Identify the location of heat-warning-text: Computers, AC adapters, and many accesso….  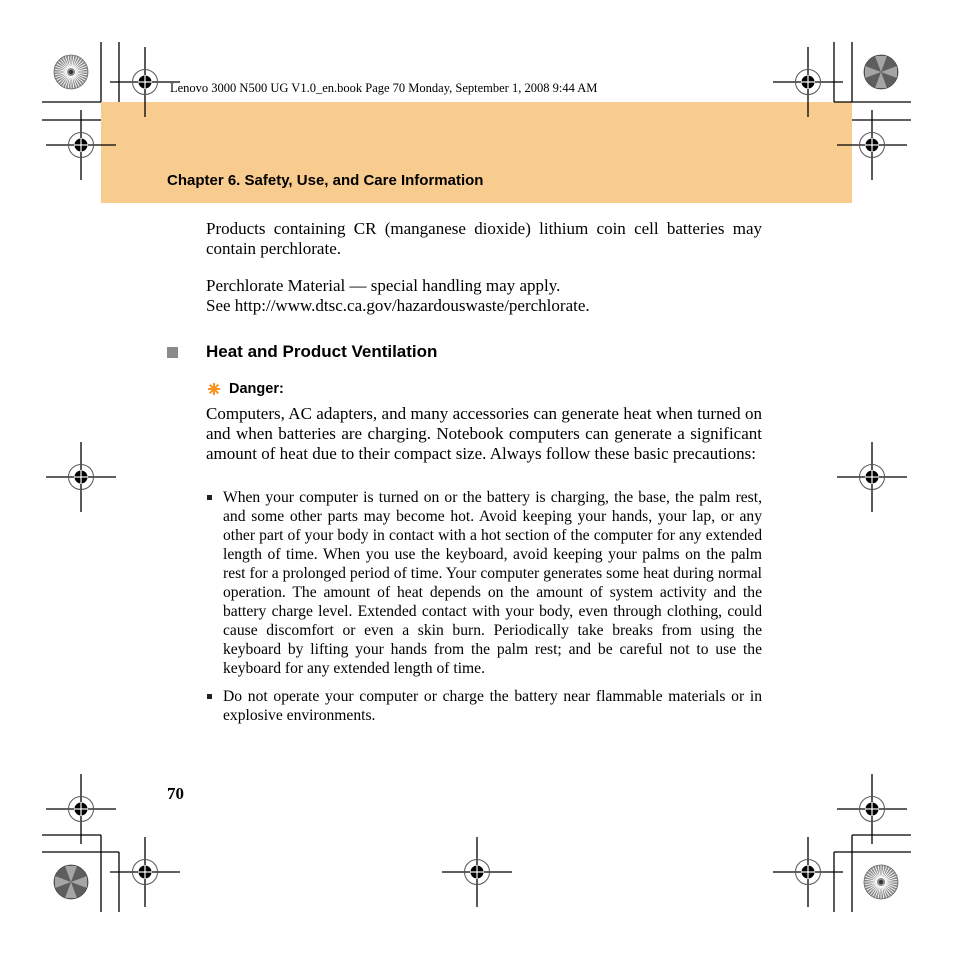
(484, 433).